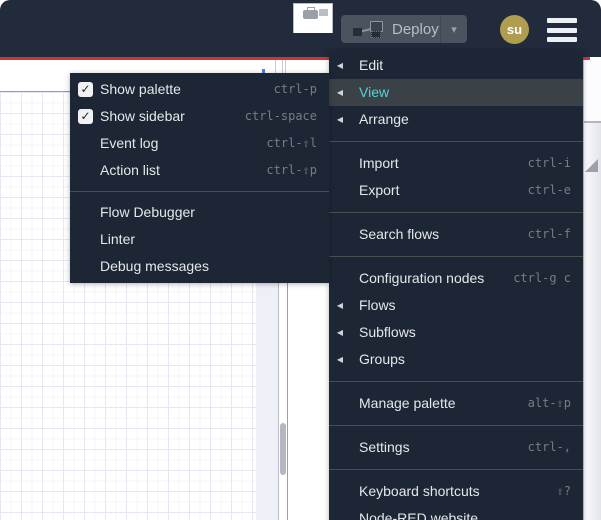 This screenshot has width=601, height=520. What do you see at coordinates (456, 65) in the screenshot?
I see `menu-item-edit: ◀ Edit` at bounding box center [456, 65].